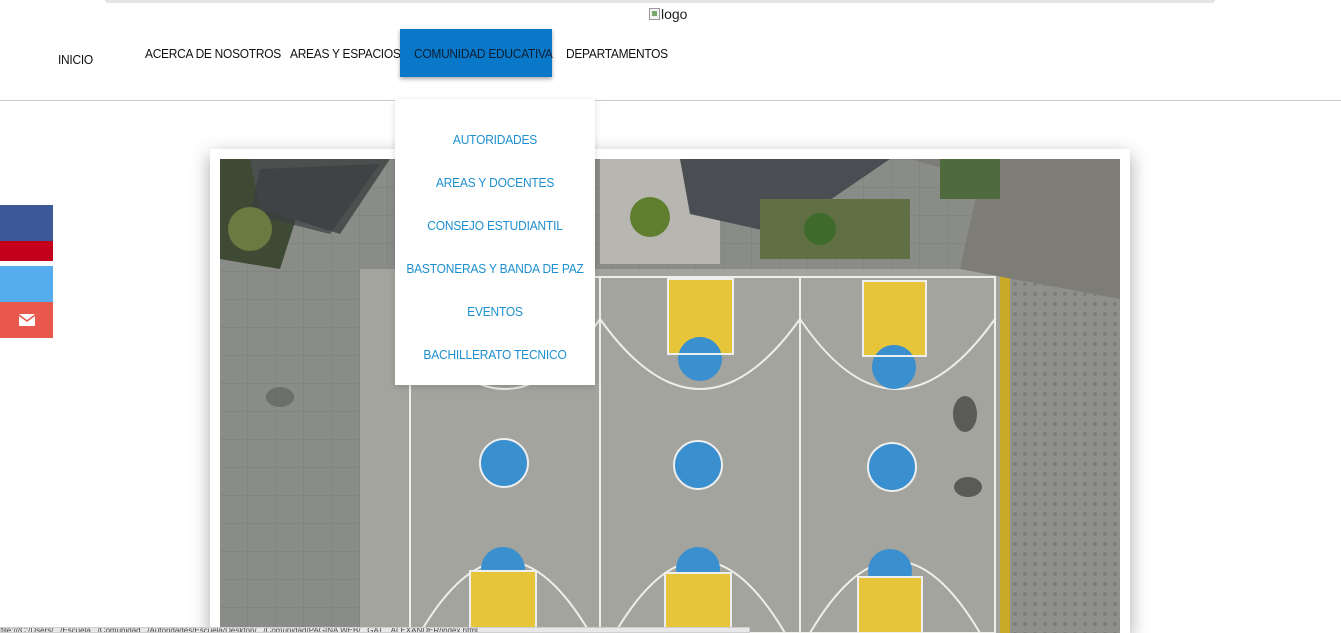 Image resolution: width=1341 pixels, height=633 pixels. What do you see at coordinates (495, 139) in the screenshot?
I see `dropdown-item-autoridades: AUTORIDADES` at bounding box center [495, 139].